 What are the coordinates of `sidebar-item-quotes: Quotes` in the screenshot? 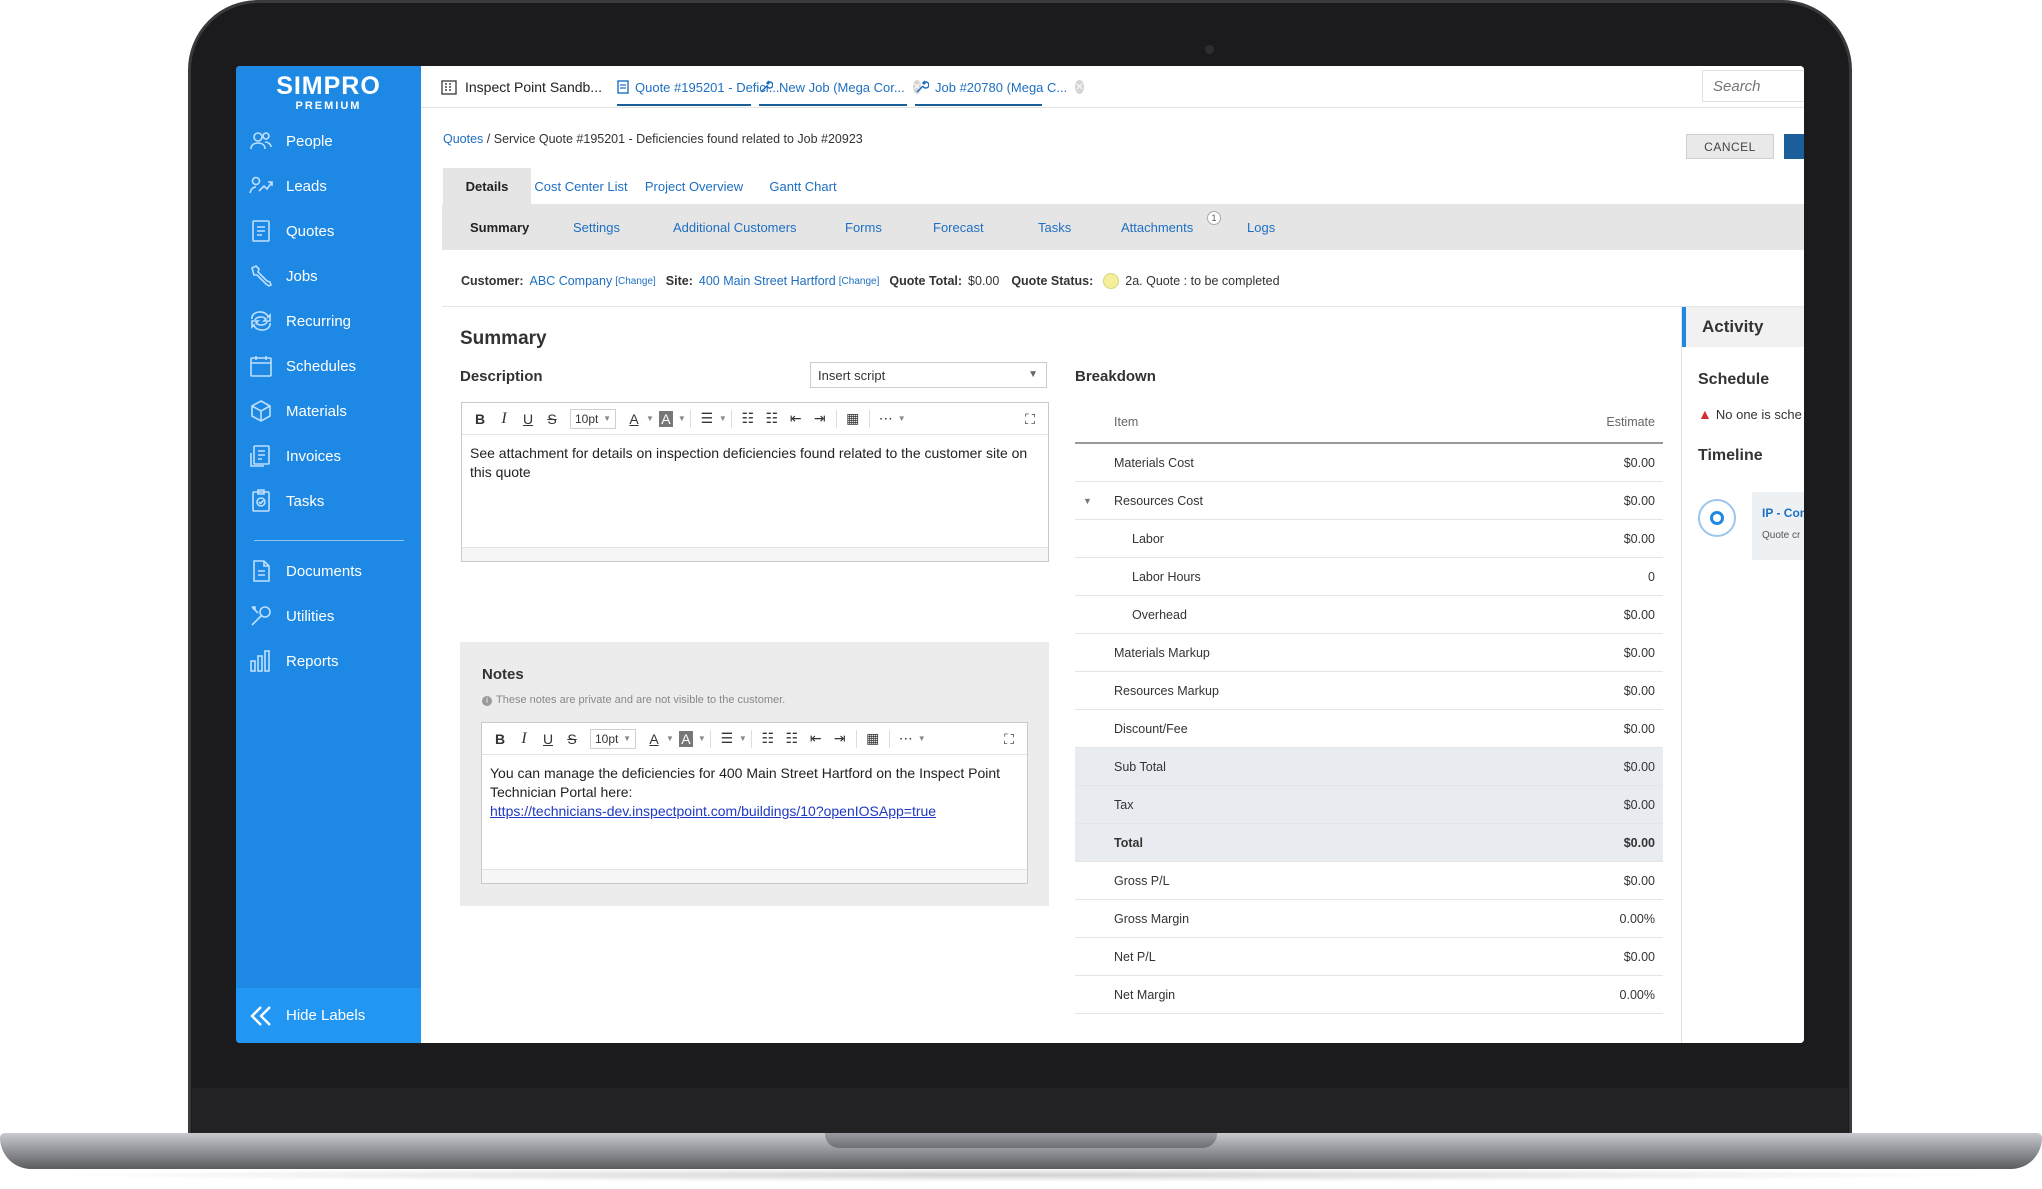 It's located at (328, 231).